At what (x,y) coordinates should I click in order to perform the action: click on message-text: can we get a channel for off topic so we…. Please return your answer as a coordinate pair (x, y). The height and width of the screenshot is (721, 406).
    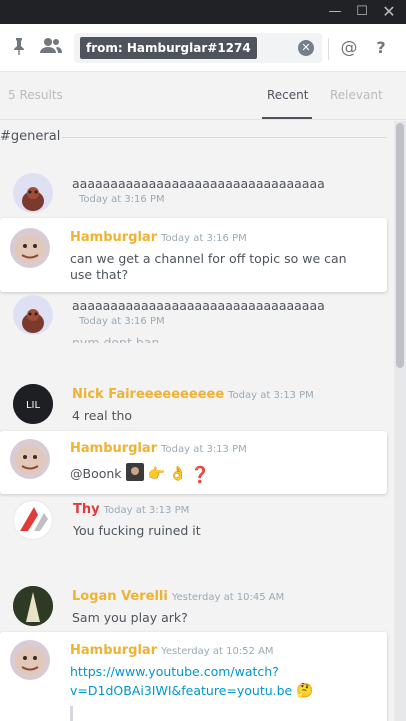
    Looking at the image, I should click on (208, 258).